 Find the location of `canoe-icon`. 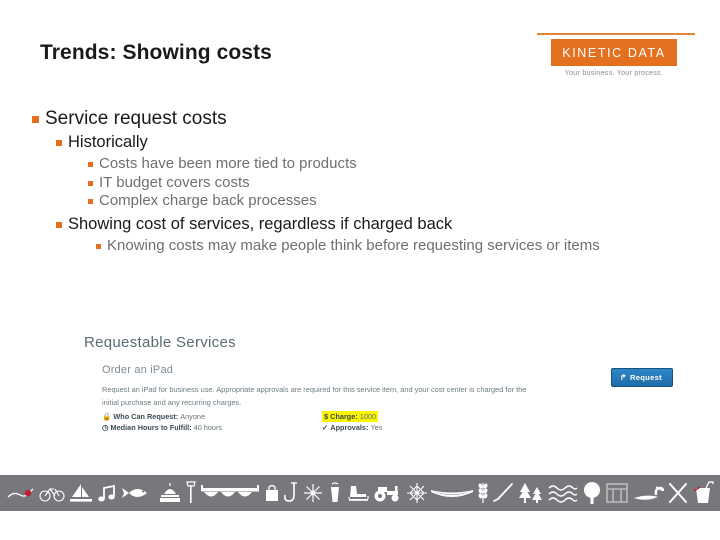

canoe-icon is located at coordinates (452, 493).